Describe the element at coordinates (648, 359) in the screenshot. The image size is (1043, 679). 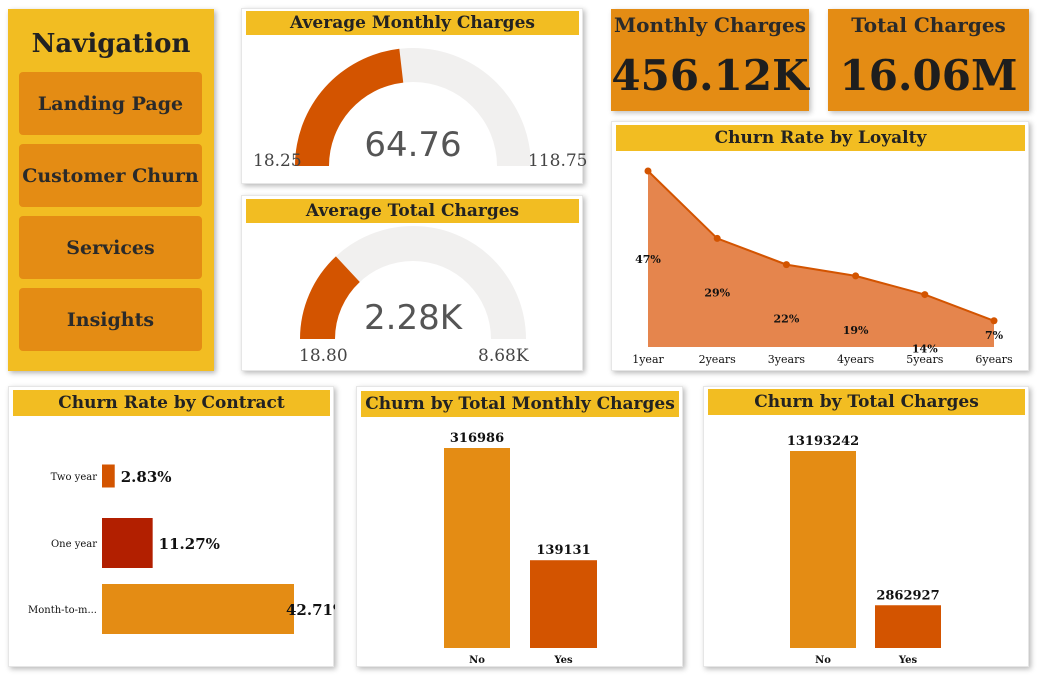
I see `loyalty-tick-label: 1year` at that location.